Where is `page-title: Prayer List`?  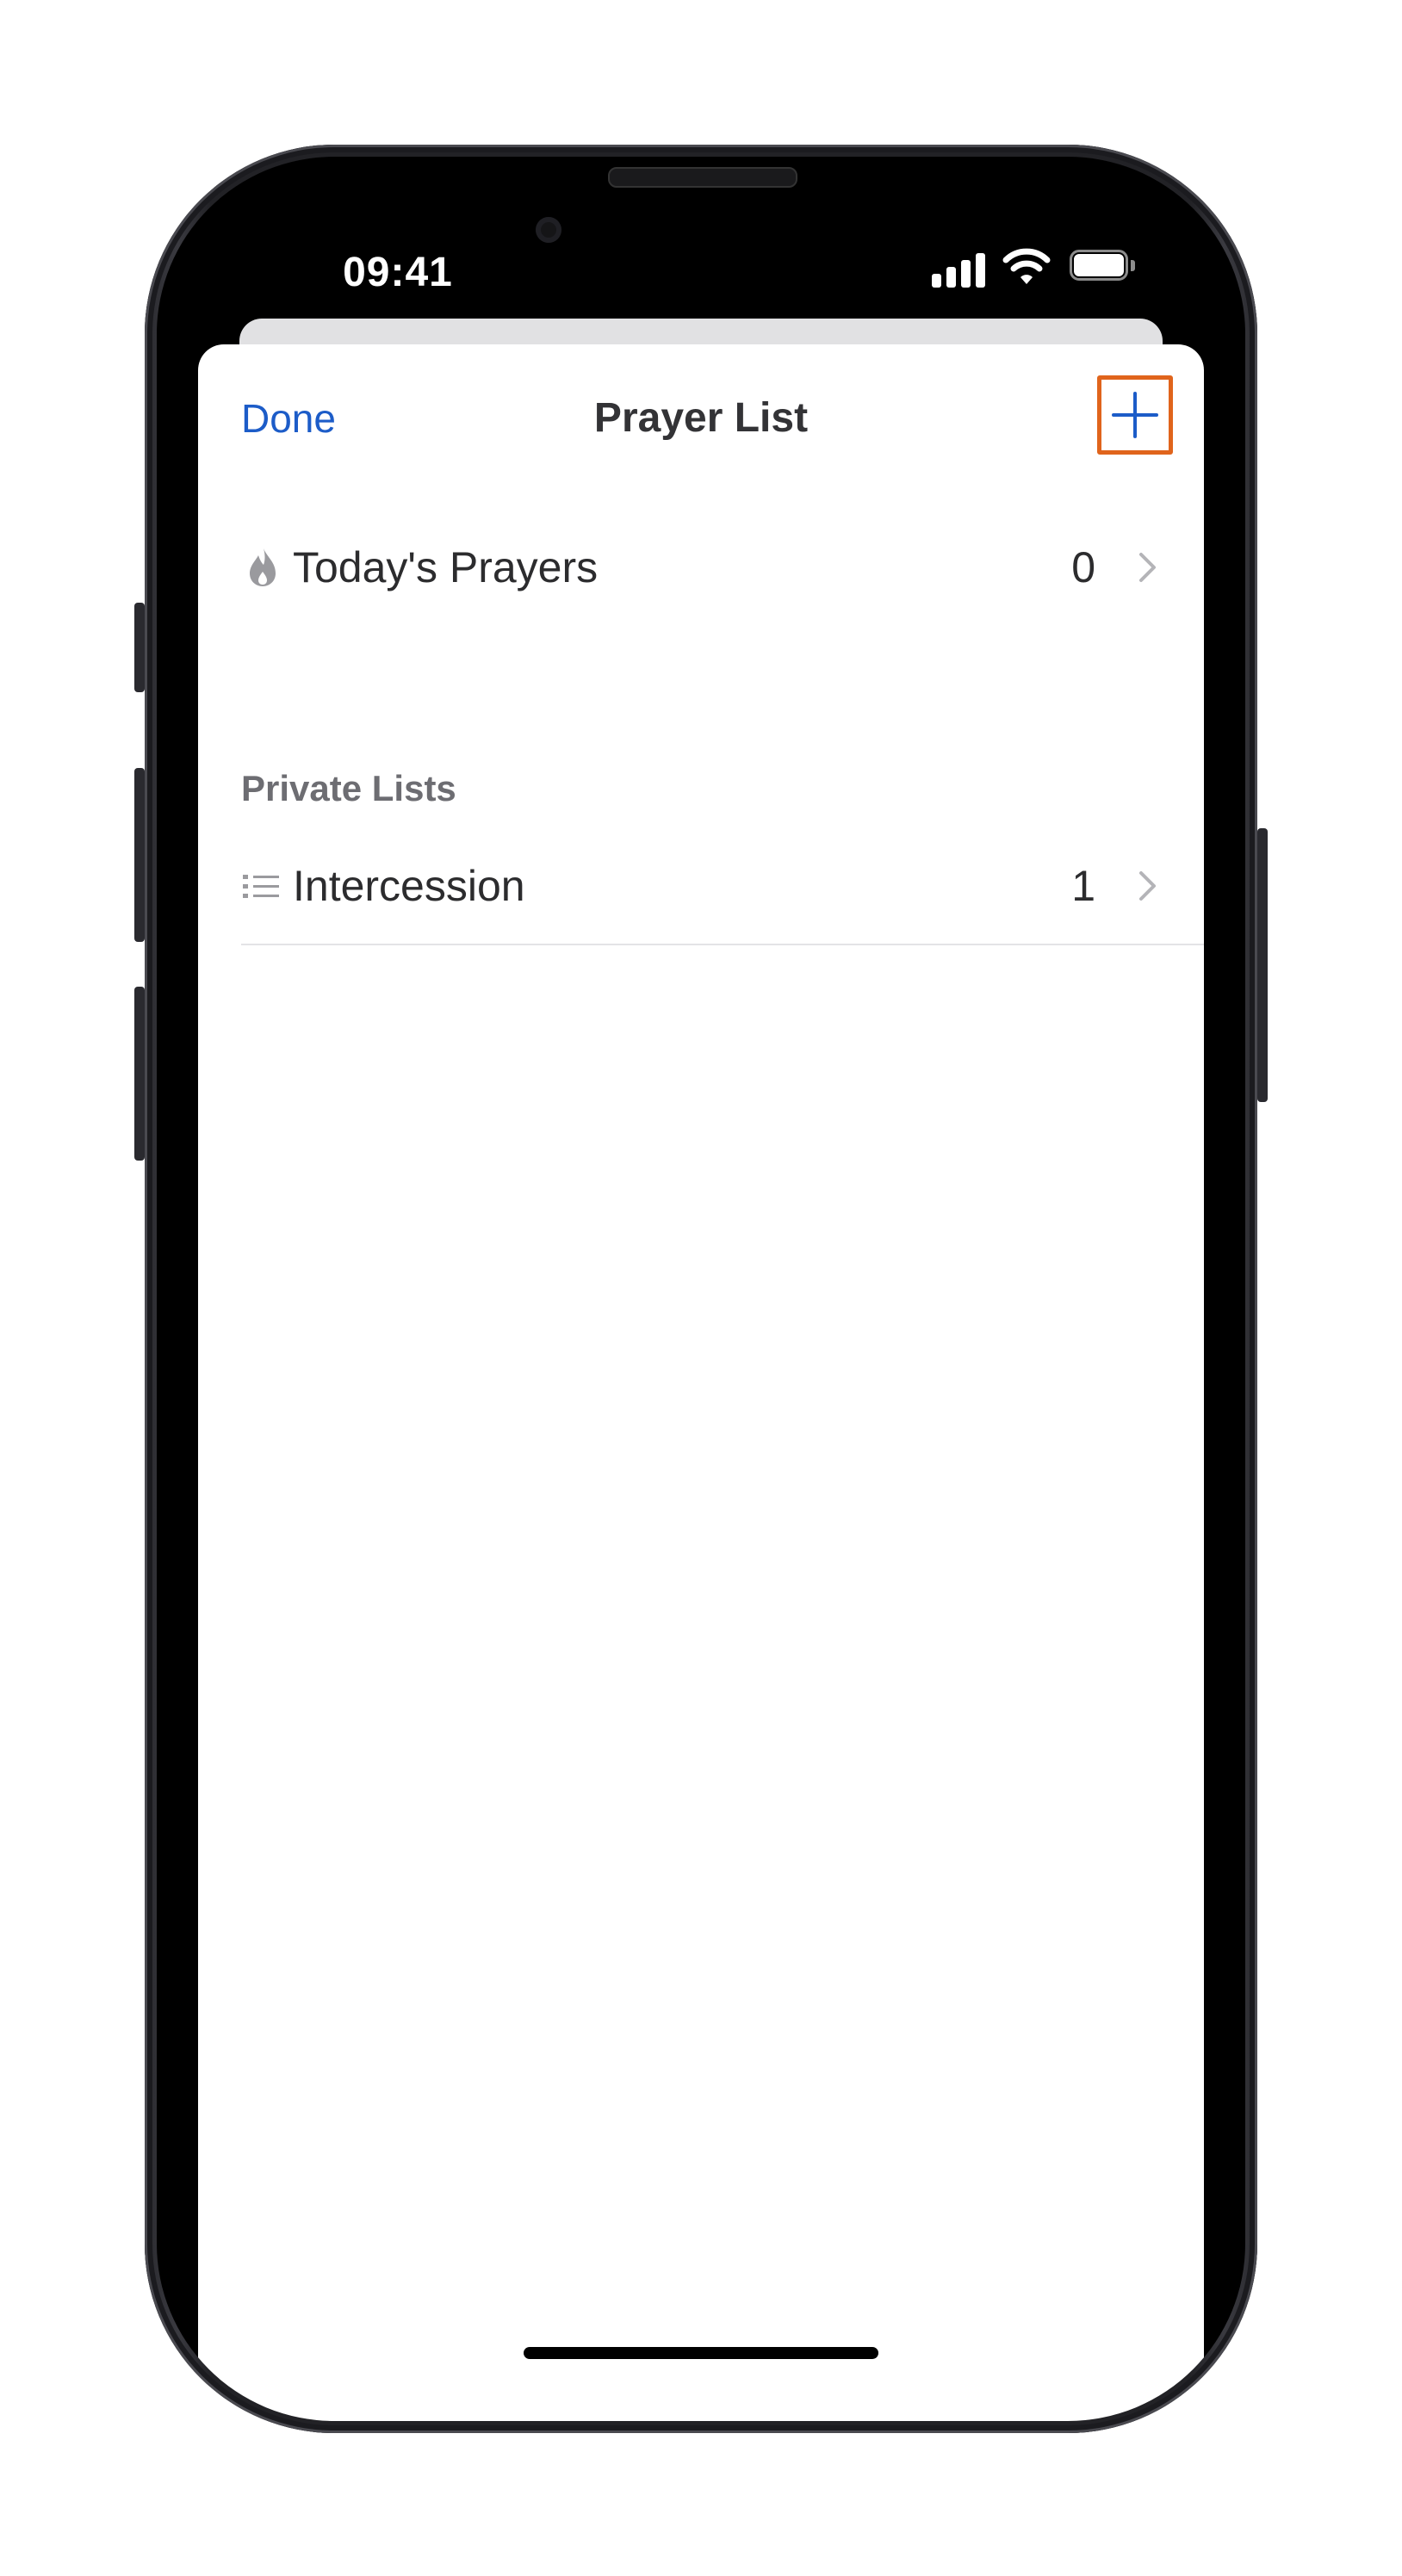 page-title: Prayer List is located at coordinates (701, 418).